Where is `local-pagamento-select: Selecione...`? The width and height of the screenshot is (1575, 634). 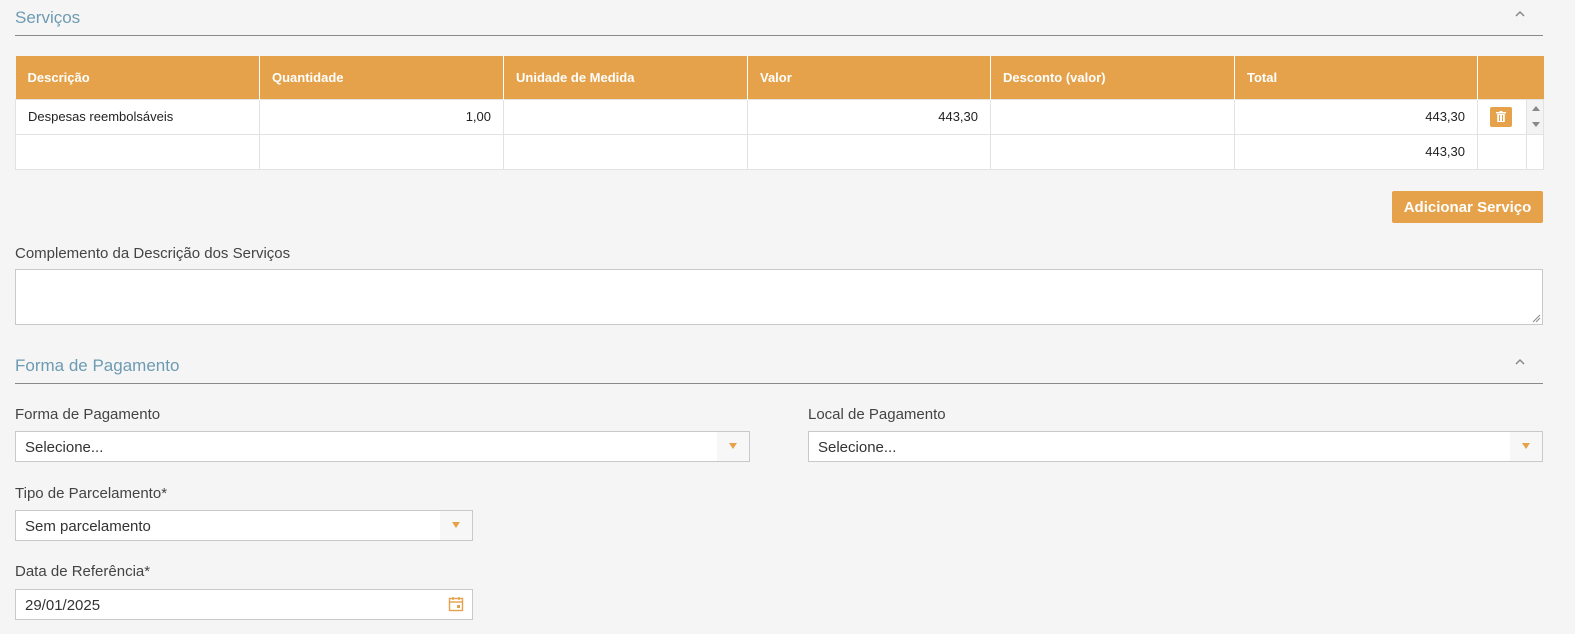
local-pagamento-select: Selecione... is located at coordinates (1175, 446).